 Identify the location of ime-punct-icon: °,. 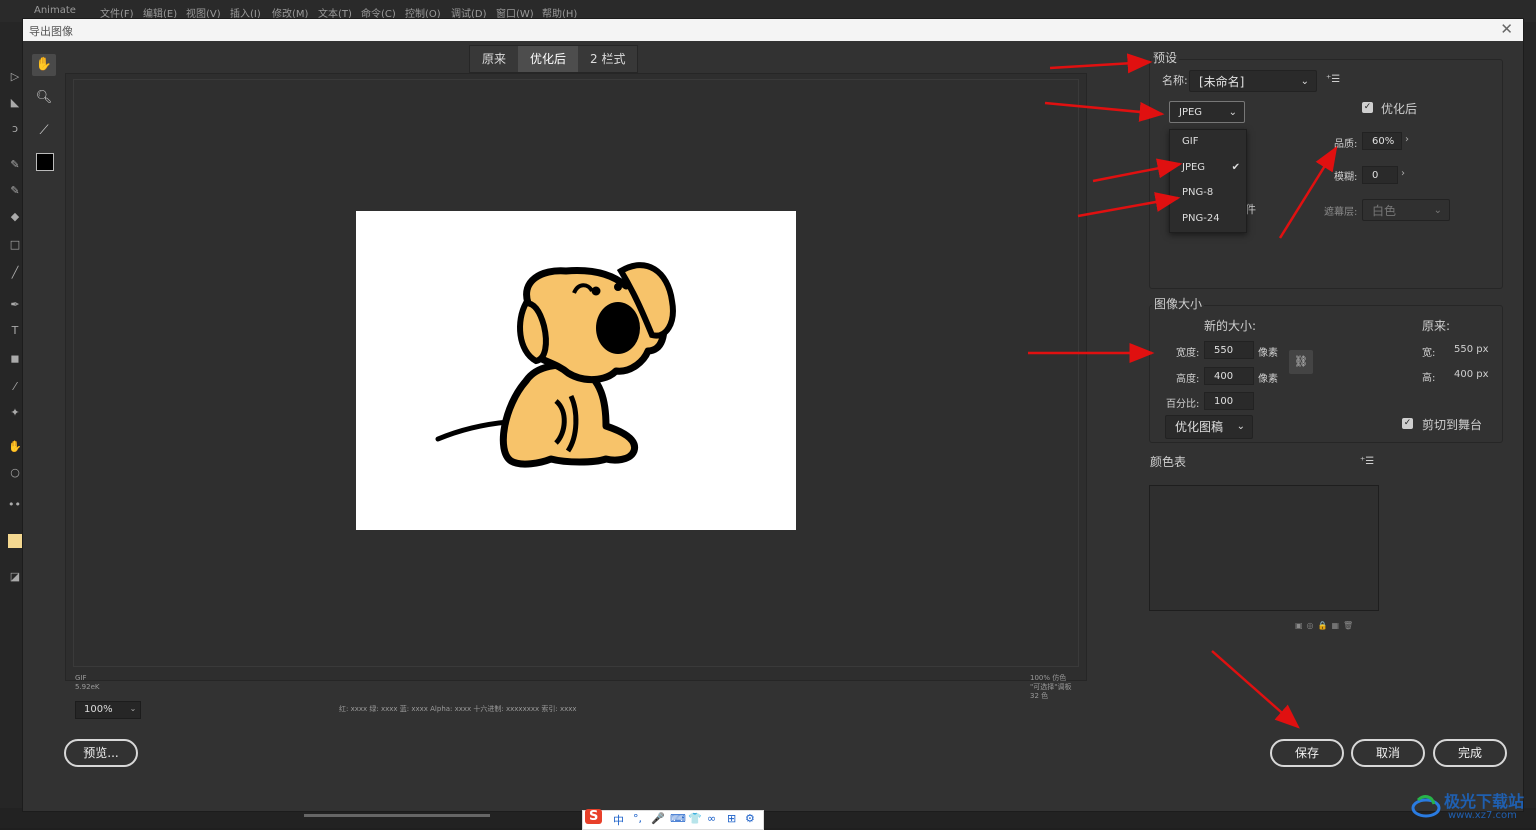
(637, 818).